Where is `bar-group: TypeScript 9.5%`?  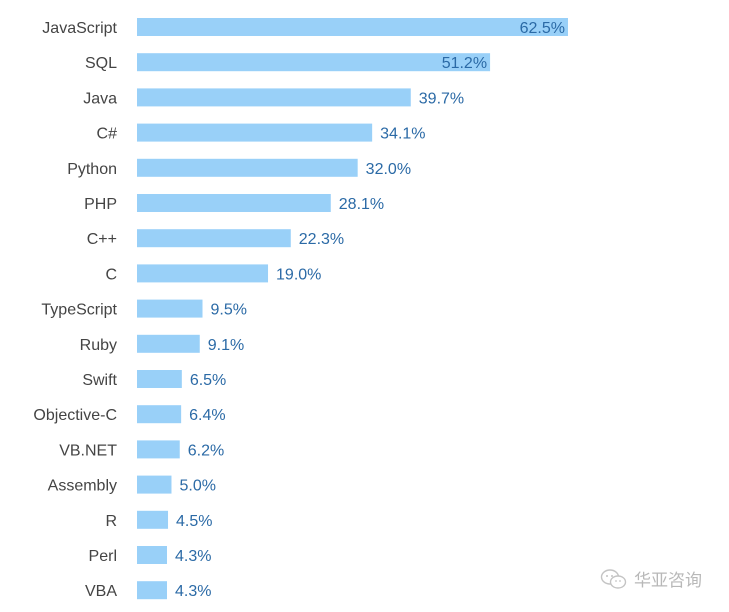
bar-group: TypeScript 9.5% is located at coordinates (144, 309).